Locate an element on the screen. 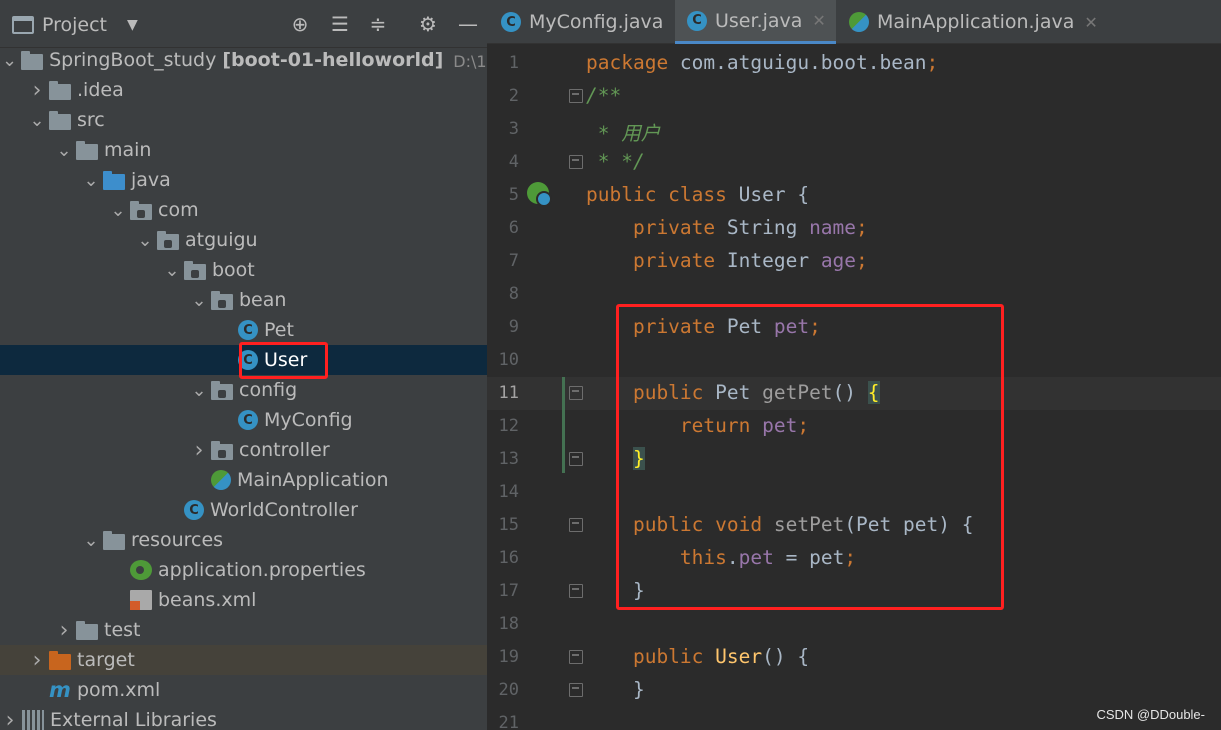 This screenshot has width=1221, height=730. tree-item: ⌄ com is located at coordinates (243, 210).